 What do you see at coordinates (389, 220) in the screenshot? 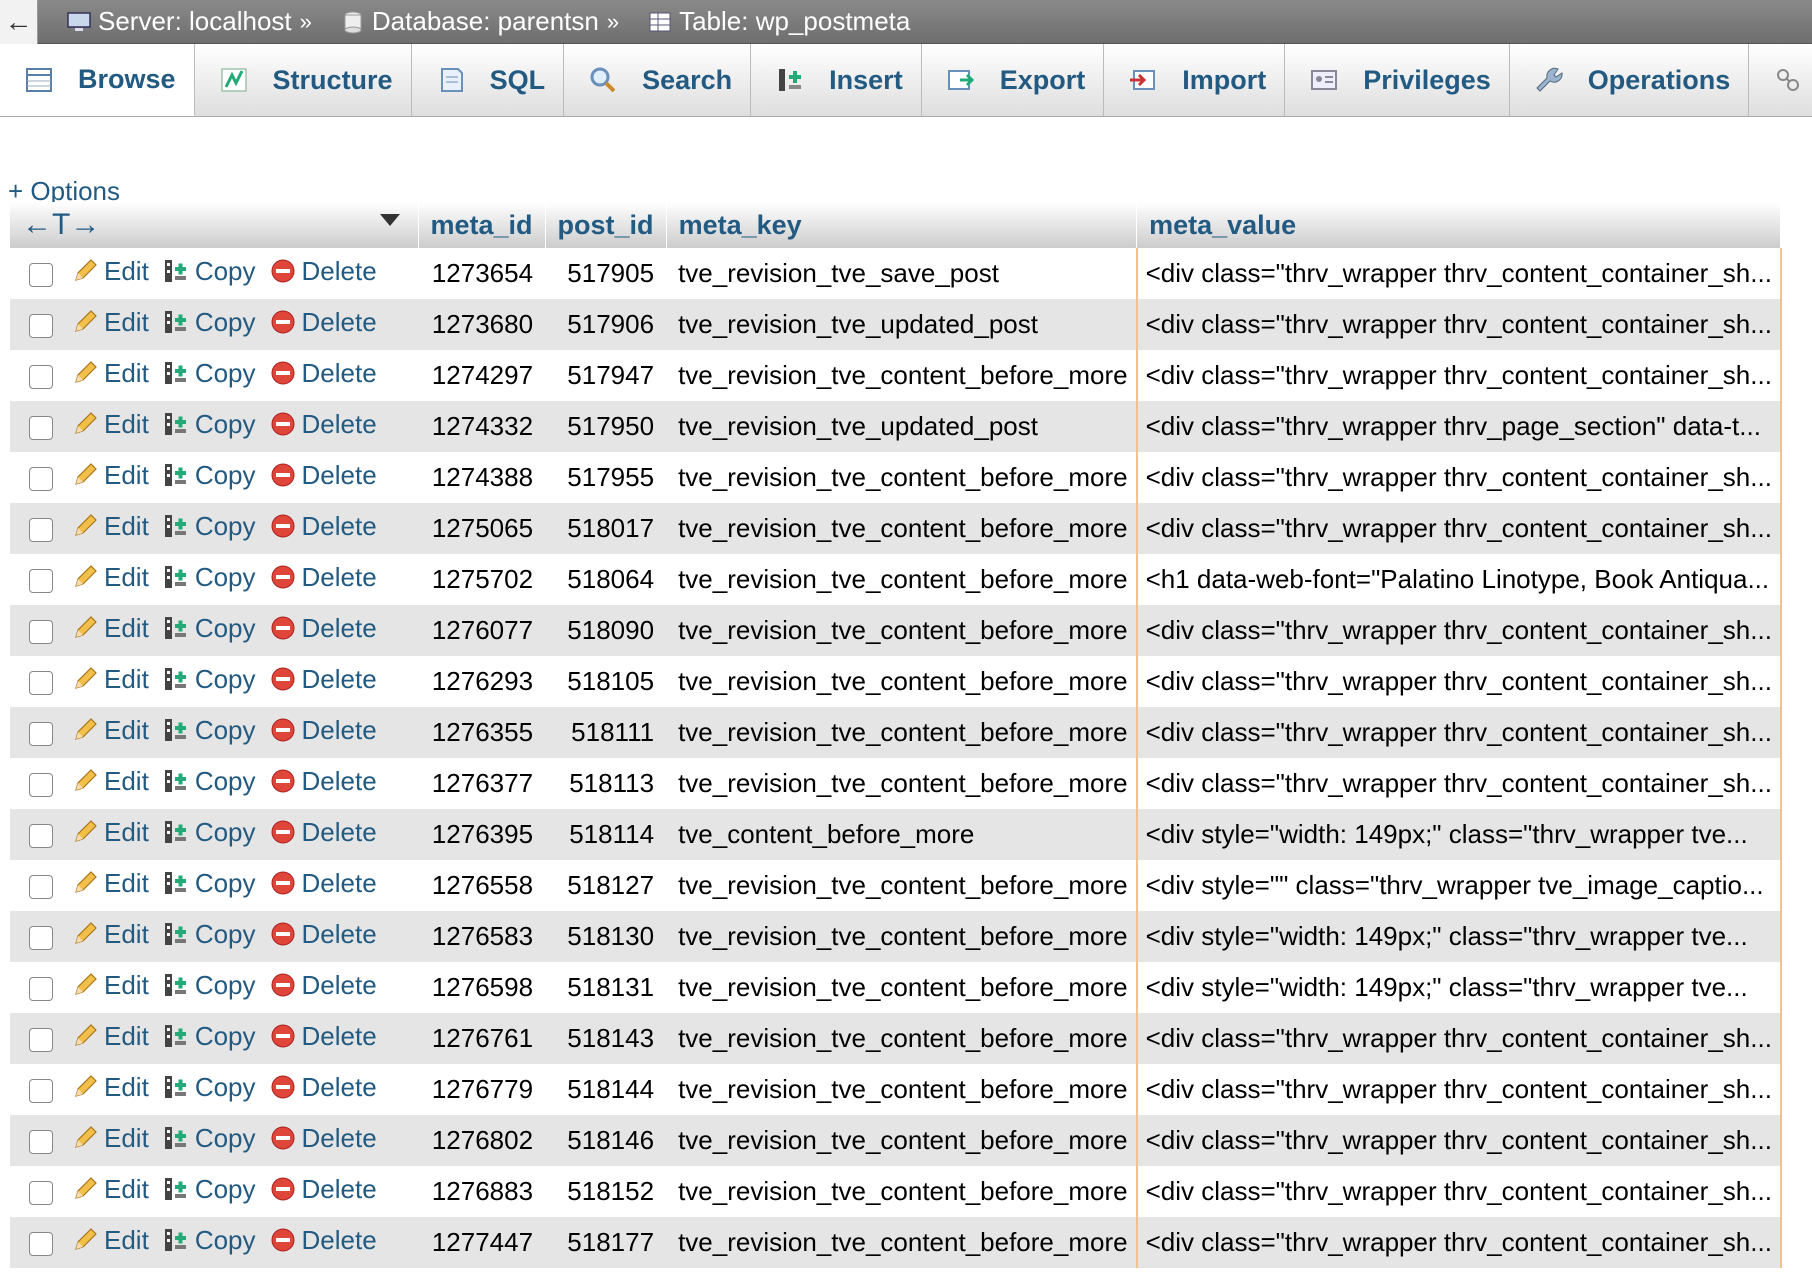
I see `dropdown-triangle-icon` at bounding box center [389, 220].